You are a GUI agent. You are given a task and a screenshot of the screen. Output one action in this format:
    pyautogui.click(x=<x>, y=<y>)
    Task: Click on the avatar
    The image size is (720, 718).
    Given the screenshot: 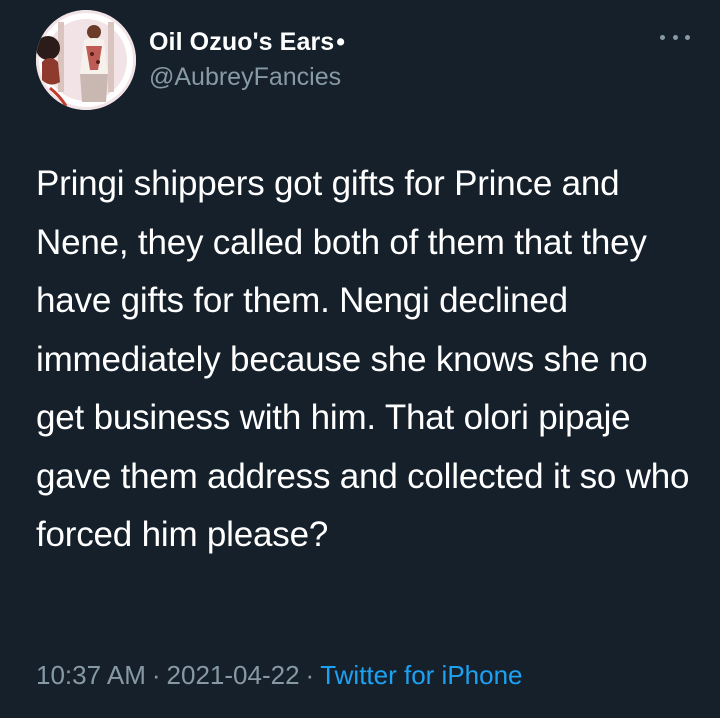 What is the action you would take?
    pyautogui.click(x=86, y=60)
    